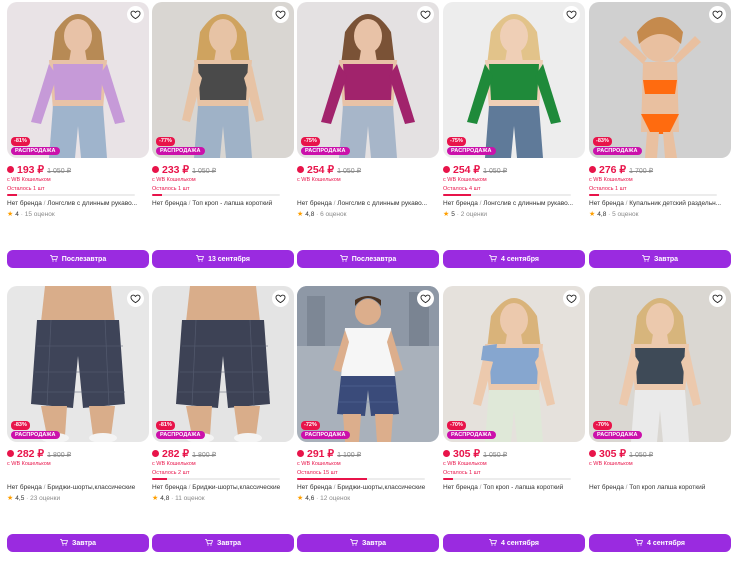 The image size is (732, 562). Describe the element at coordinates (467, 170) in the screenshot. I see `price: 254 ₽` at that location.